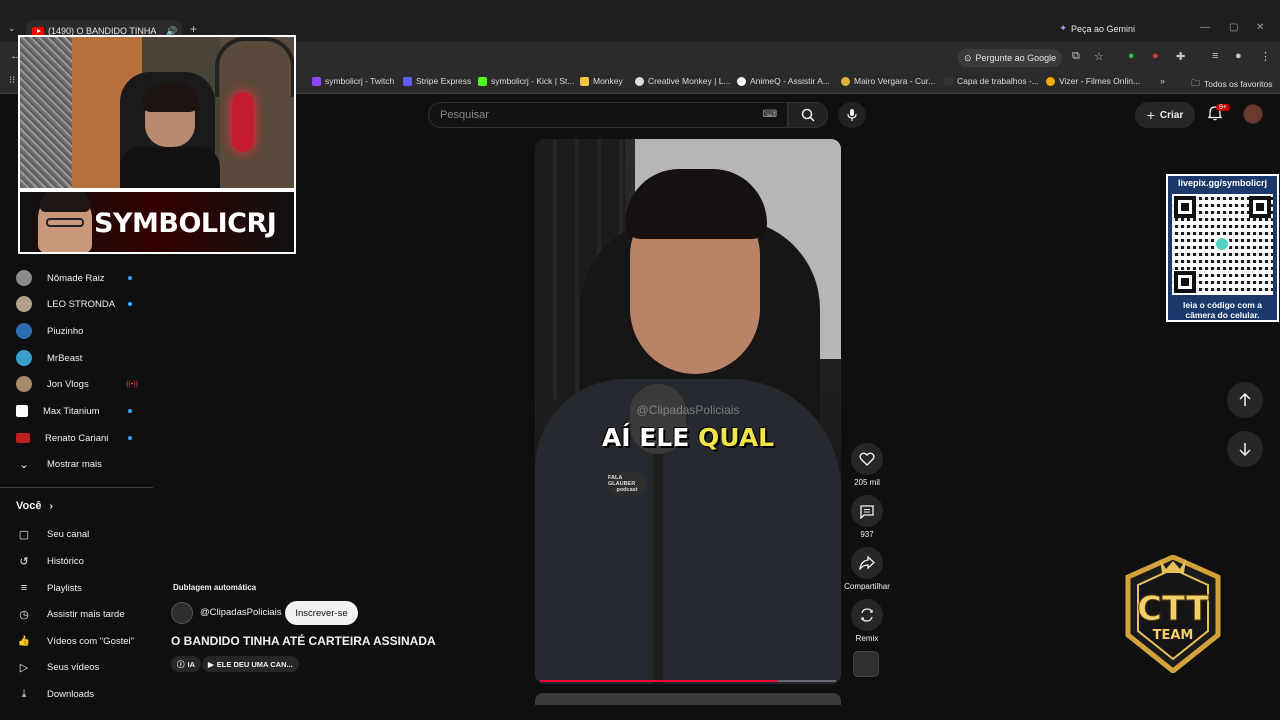 The height and width of the screenshot is (720, 1280). I want to click on video-progress-fill, so click(658, 681).